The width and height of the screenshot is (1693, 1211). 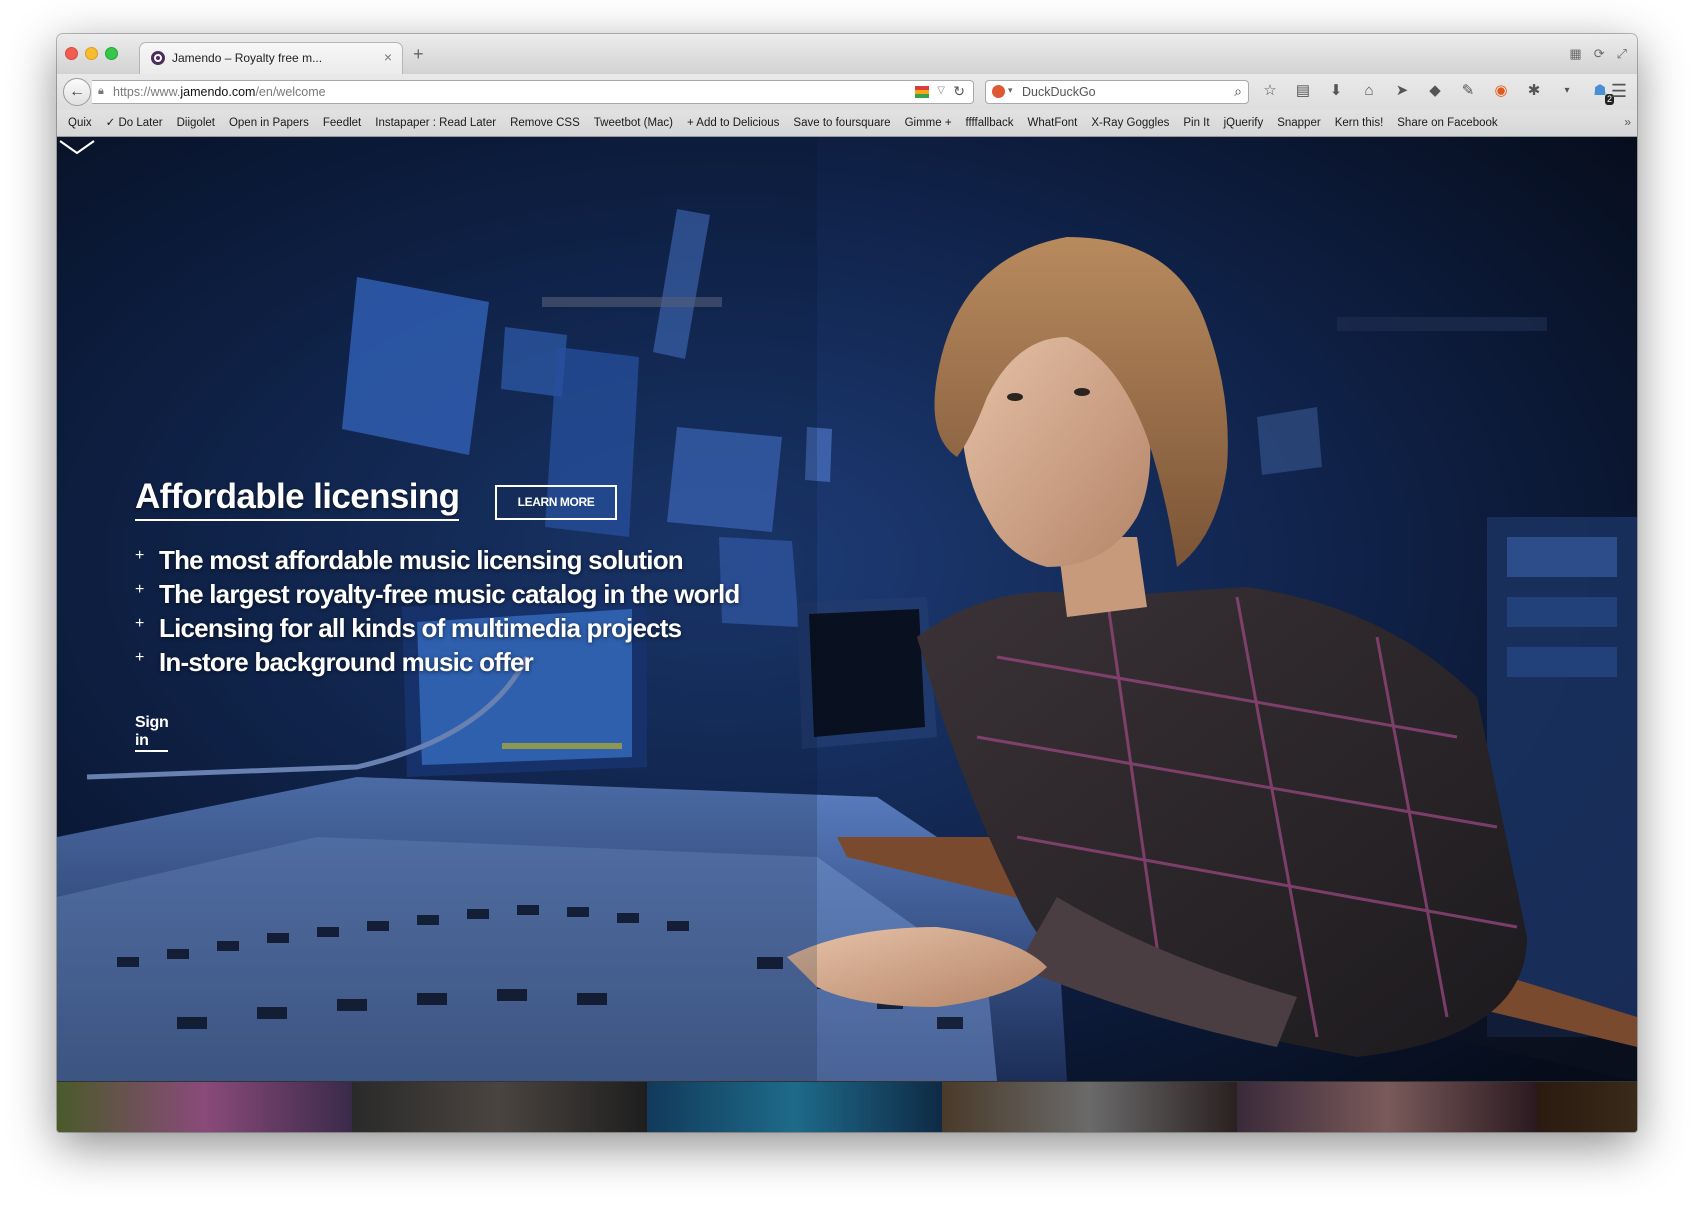 What do you see at coordinates (1501, 91) in the screenshot?
I see `addon-circle-icon: ◉` at bounding box center [1501, 91].